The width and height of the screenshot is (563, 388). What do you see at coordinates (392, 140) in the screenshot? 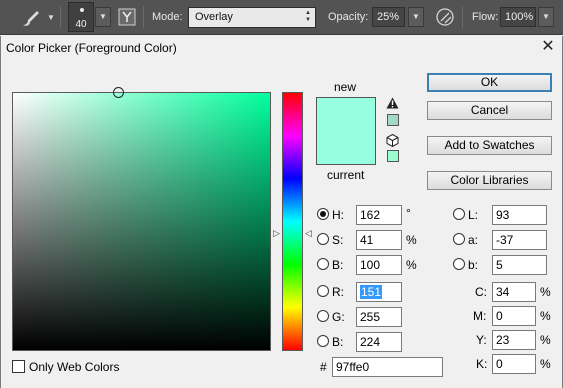
I see `web-safe-cube-icon` at bounding box center [392, 140].